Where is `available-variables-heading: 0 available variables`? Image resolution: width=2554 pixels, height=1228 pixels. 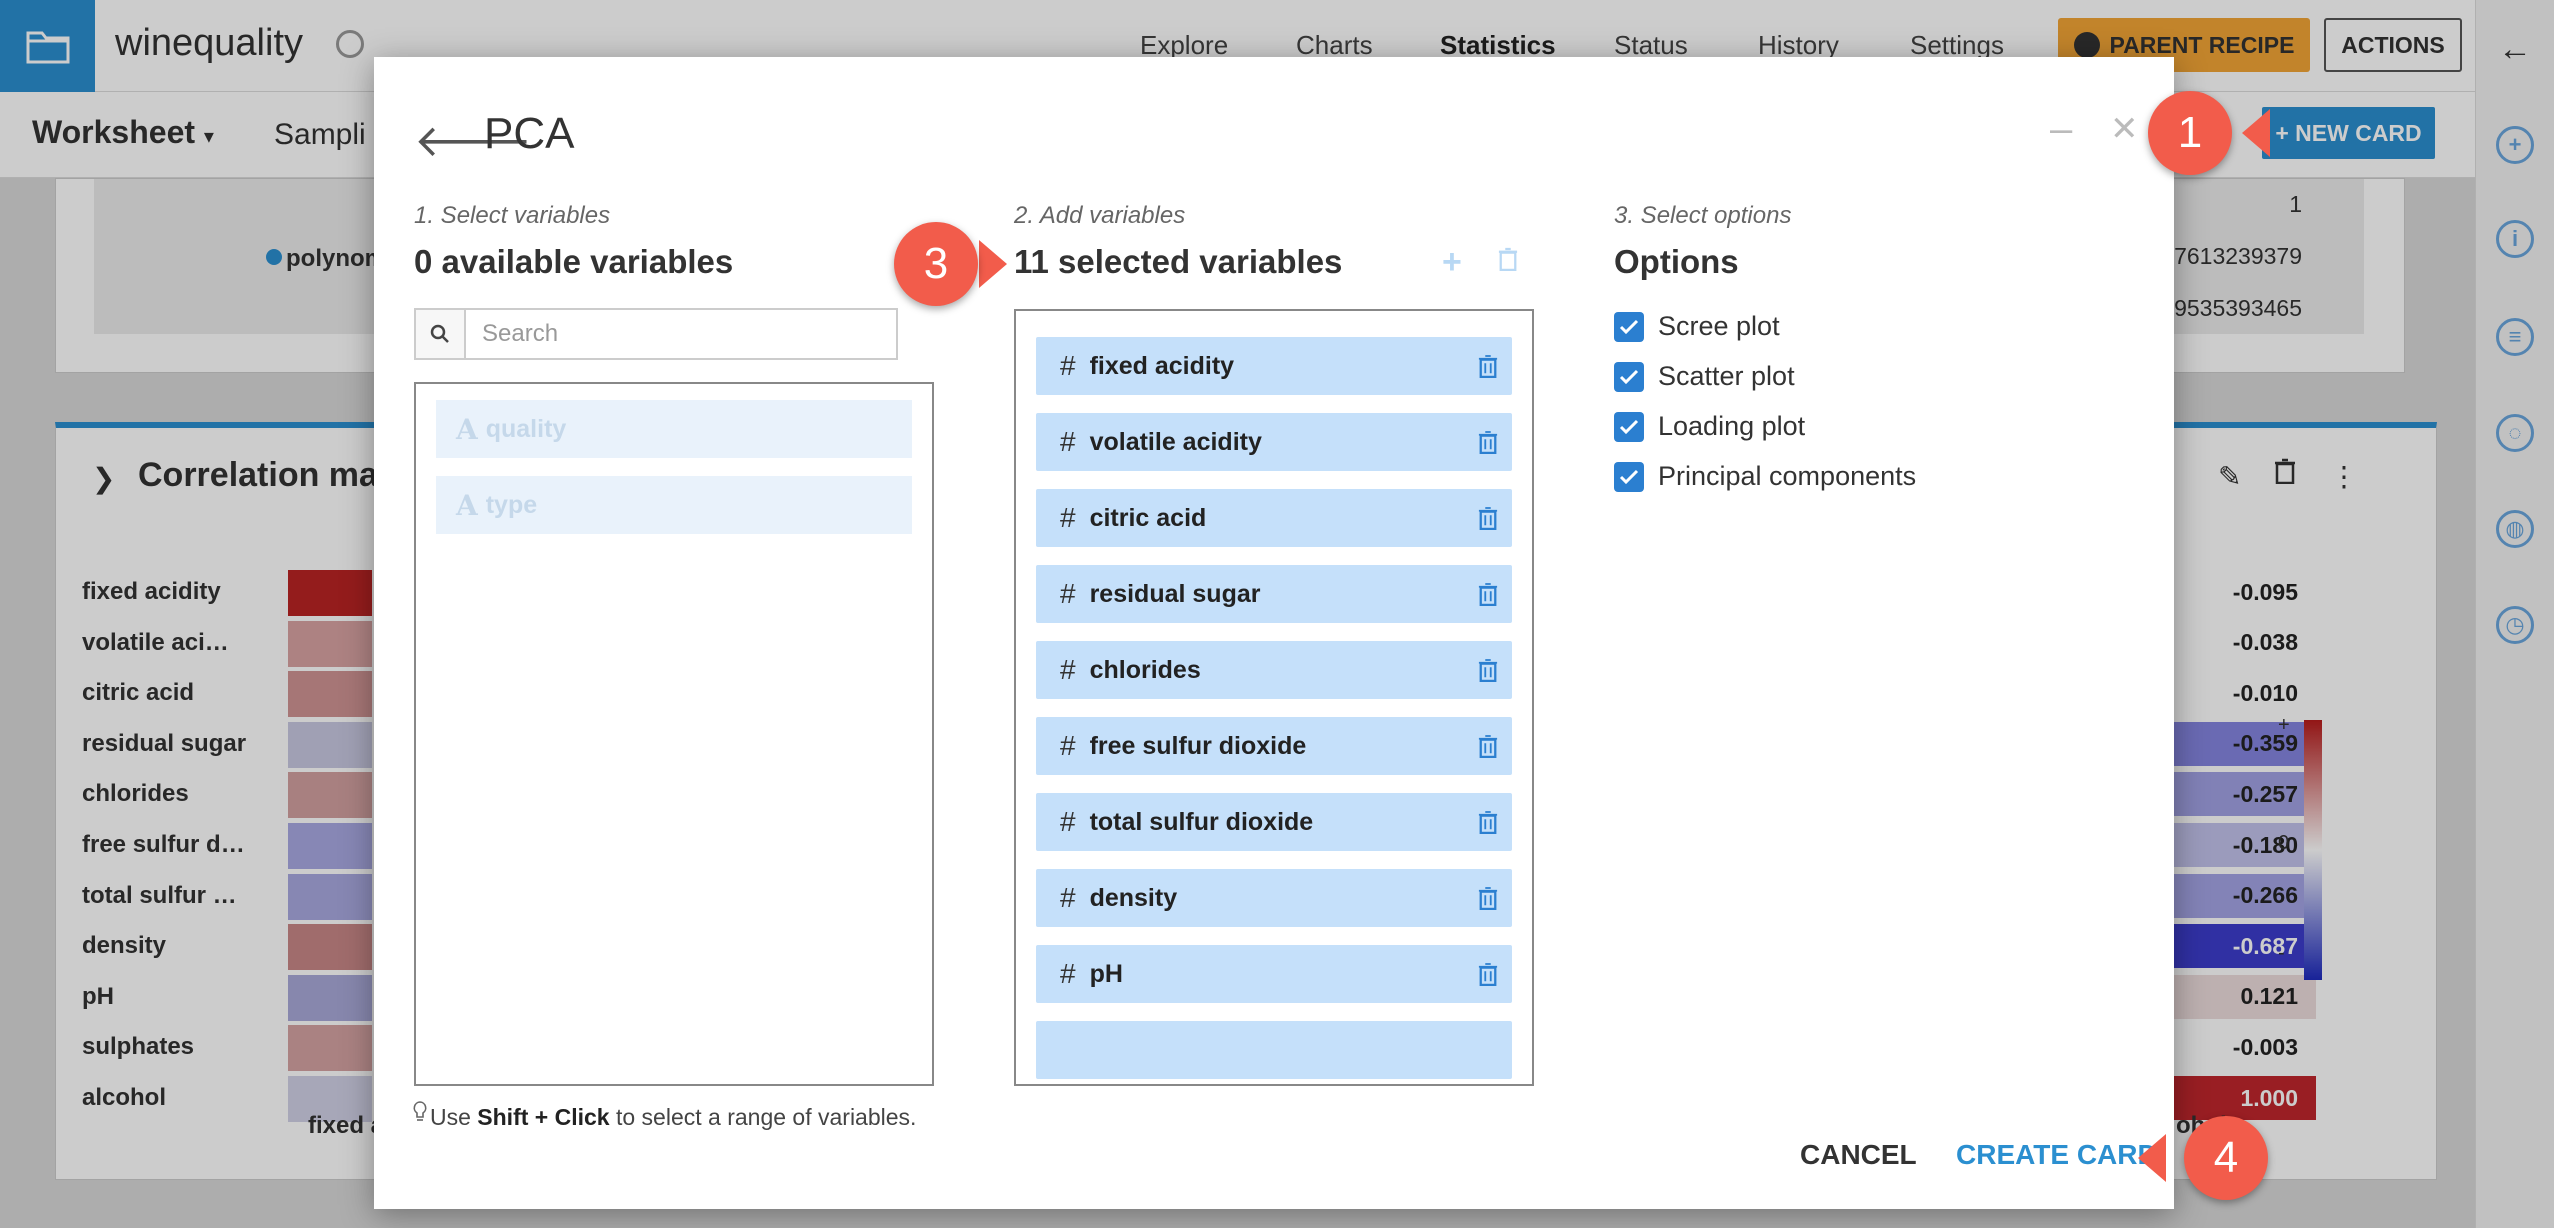 available-variables-heading: 0 available variables is located at coordinates (574, 261).